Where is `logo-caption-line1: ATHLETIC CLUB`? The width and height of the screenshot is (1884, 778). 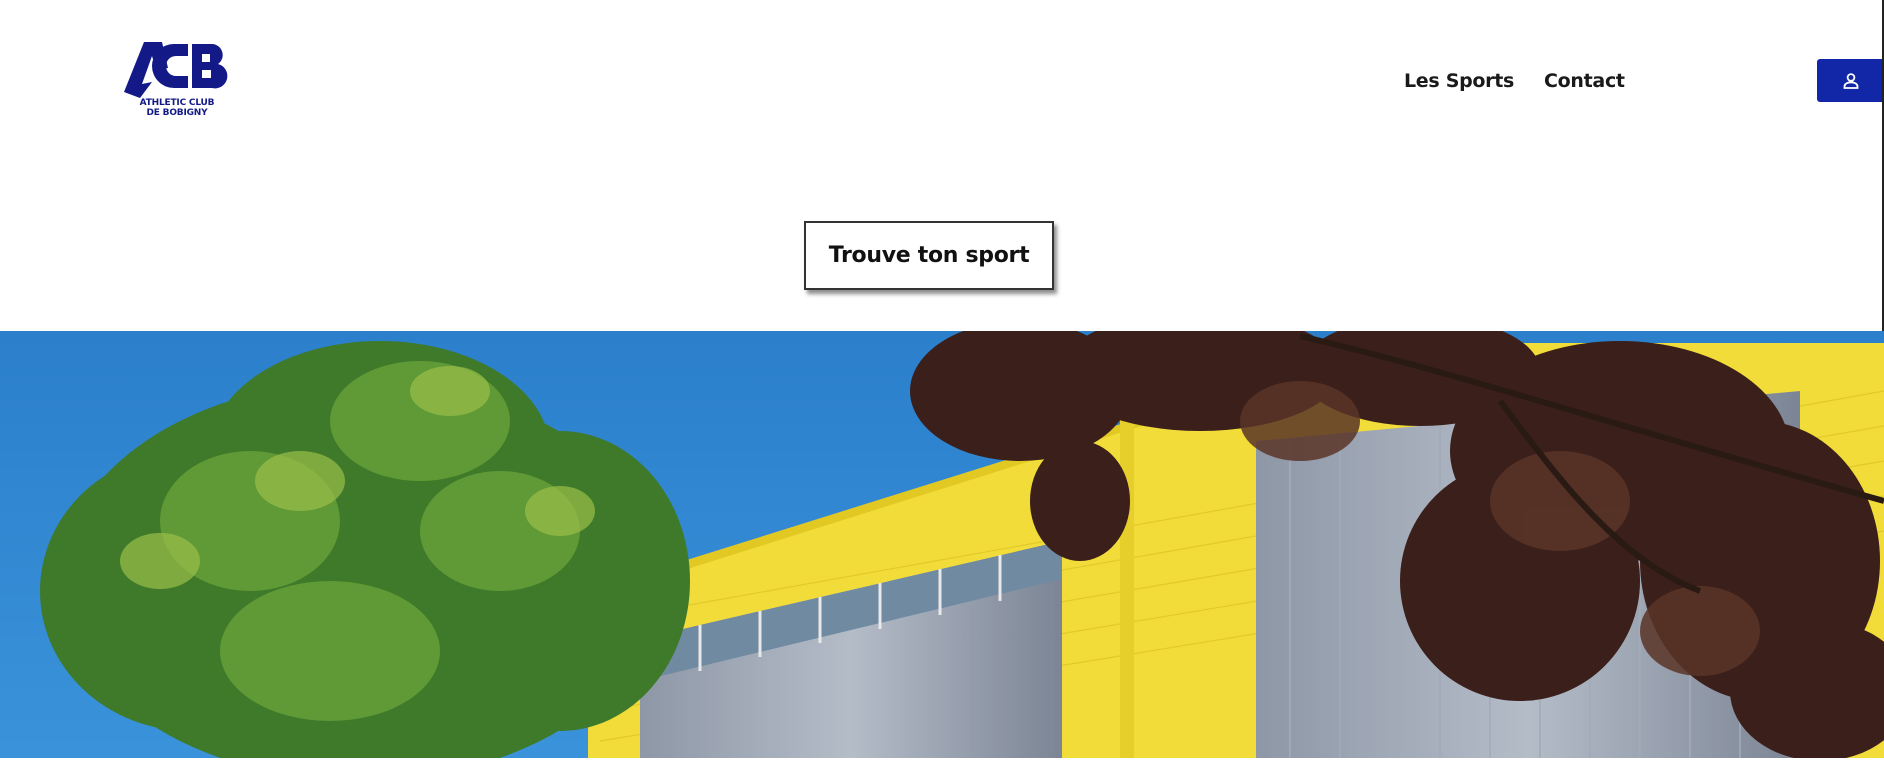
logo-caption-line1: ATHLETIC CLUB is located at coordinates (177, 103).